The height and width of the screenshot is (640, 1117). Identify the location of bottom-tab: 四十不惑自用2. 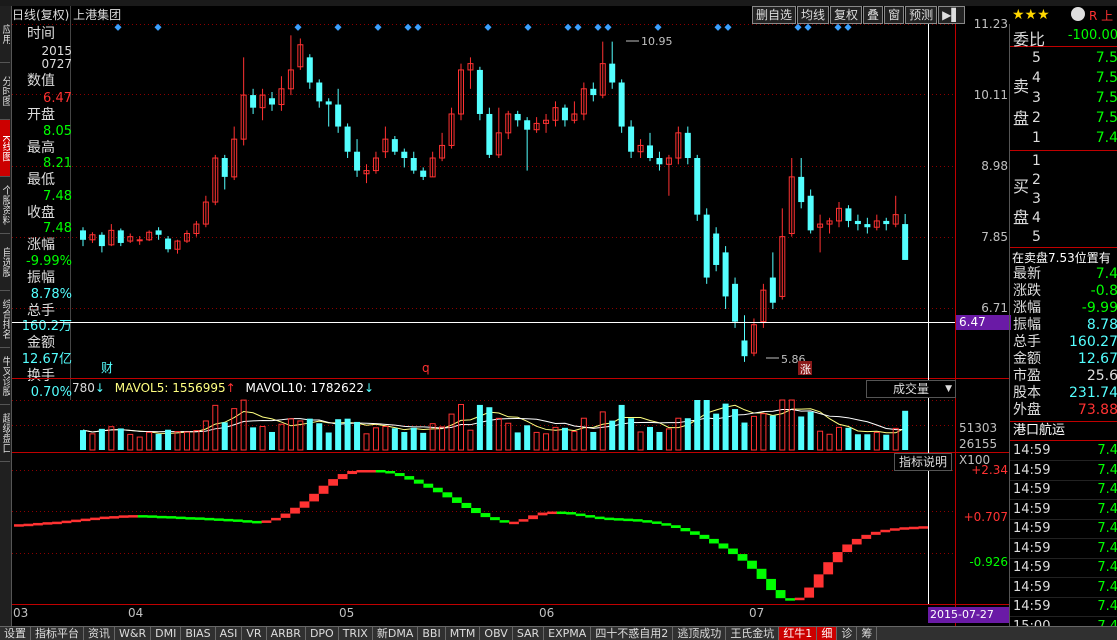
(632, 633).